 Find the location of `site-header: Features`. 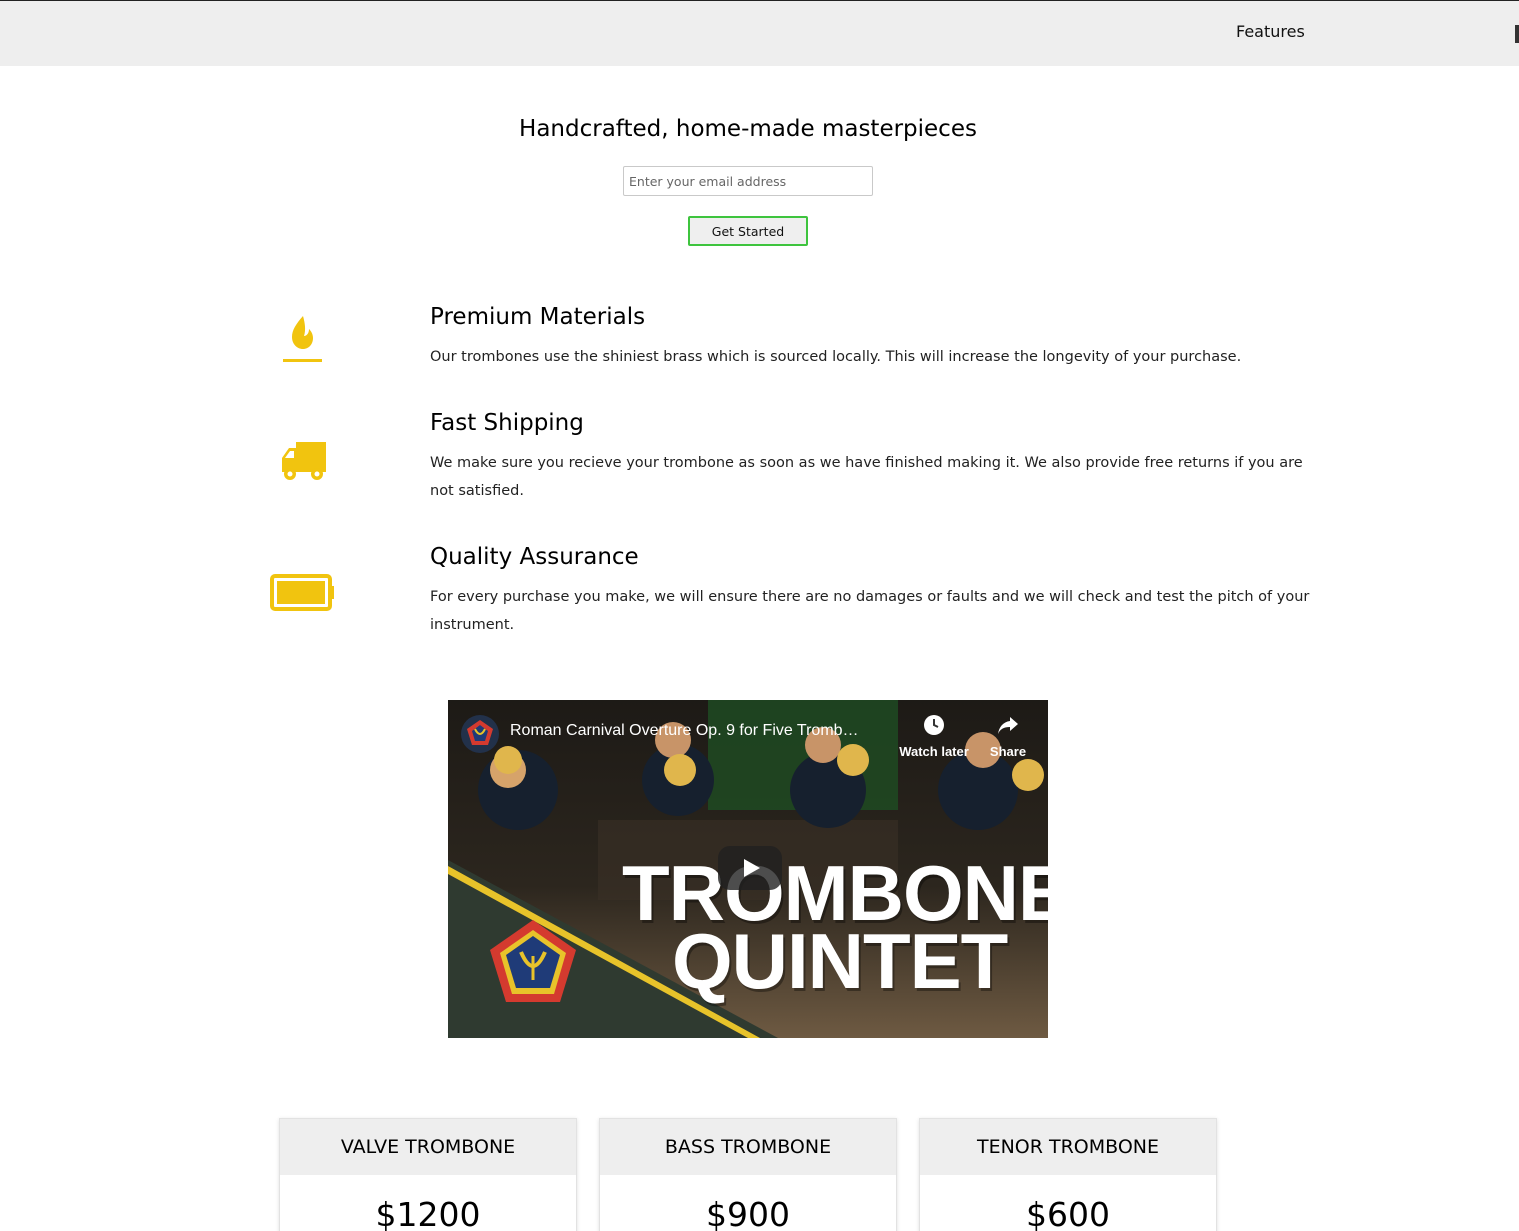

site-header: Features is located at coordinates (759, 33).